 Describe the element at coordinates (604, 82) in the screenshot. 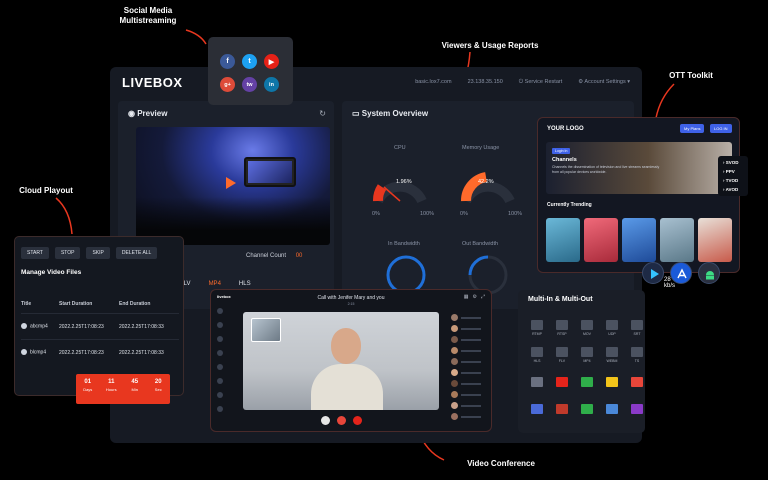

I see `account-settings-link: ⚙ Account Settings ▾` at that location.